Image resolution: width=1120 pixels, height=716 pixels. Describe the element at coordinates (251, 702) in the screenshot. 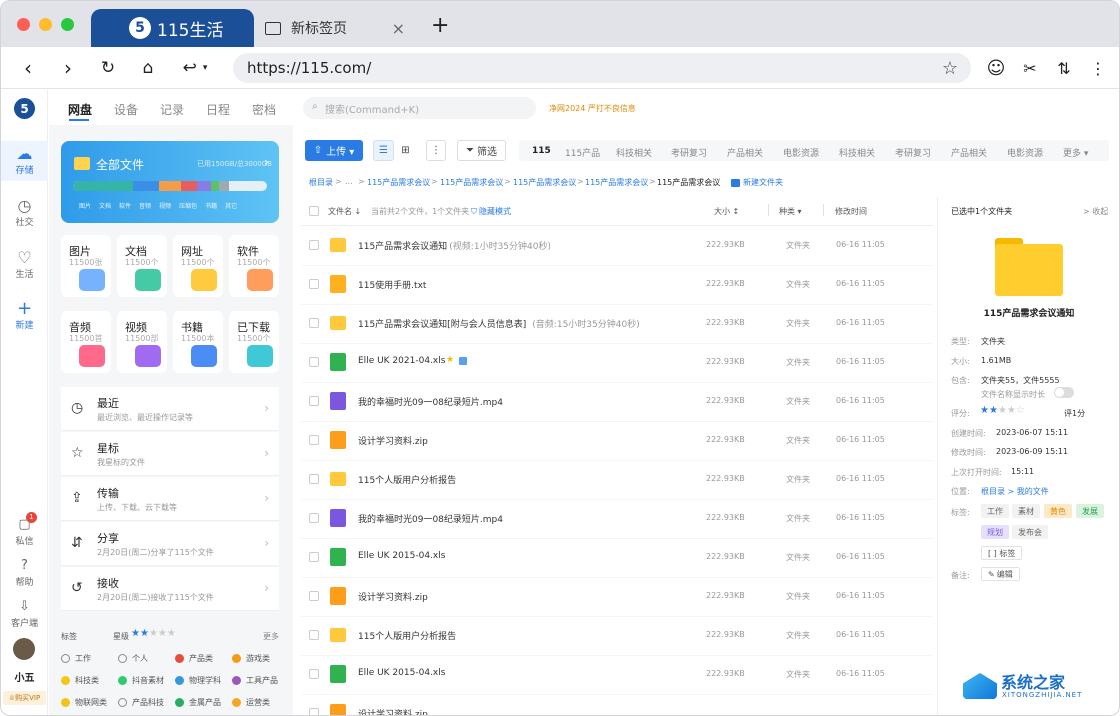

I see `tag-item: 运营类` at that location.